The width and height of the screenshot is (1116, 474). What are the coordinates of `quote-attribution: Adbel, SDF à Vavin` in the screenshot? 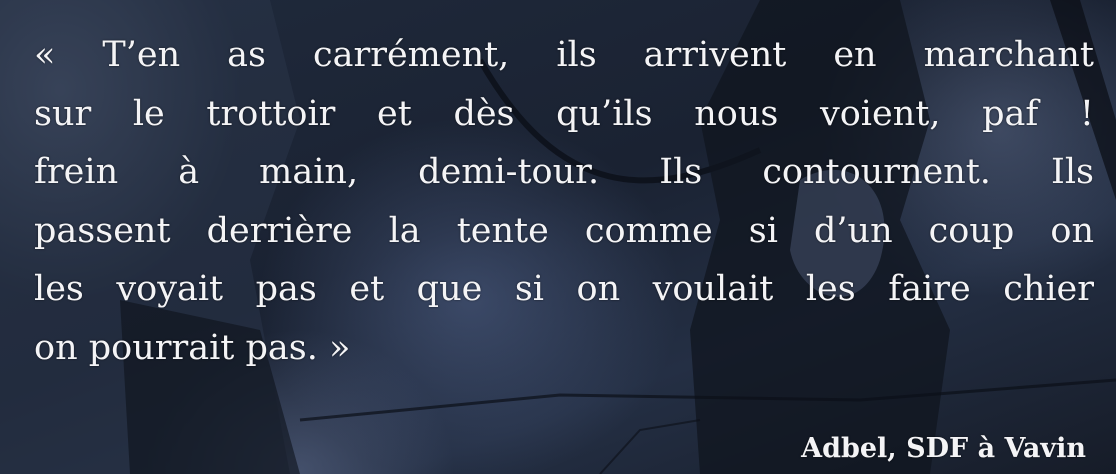 It's located at (943, 448).